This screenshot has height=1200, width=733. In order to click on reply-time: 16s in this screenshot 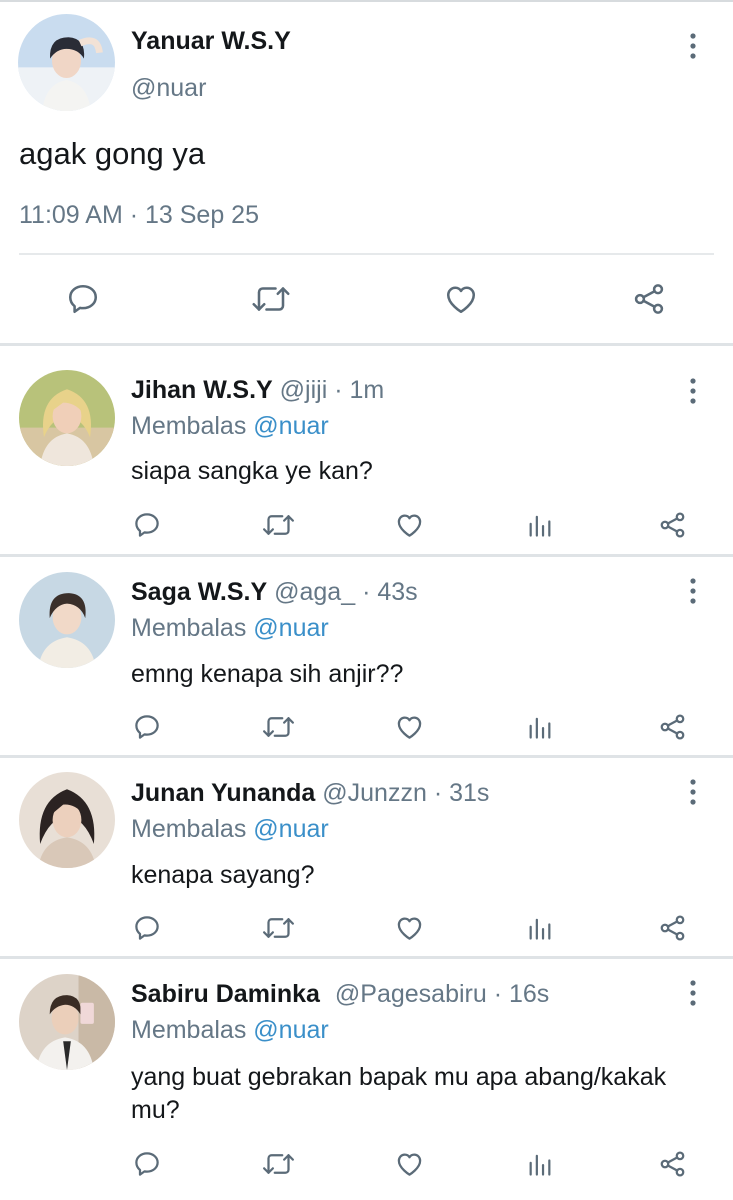, I will do `click(529, 994)`.